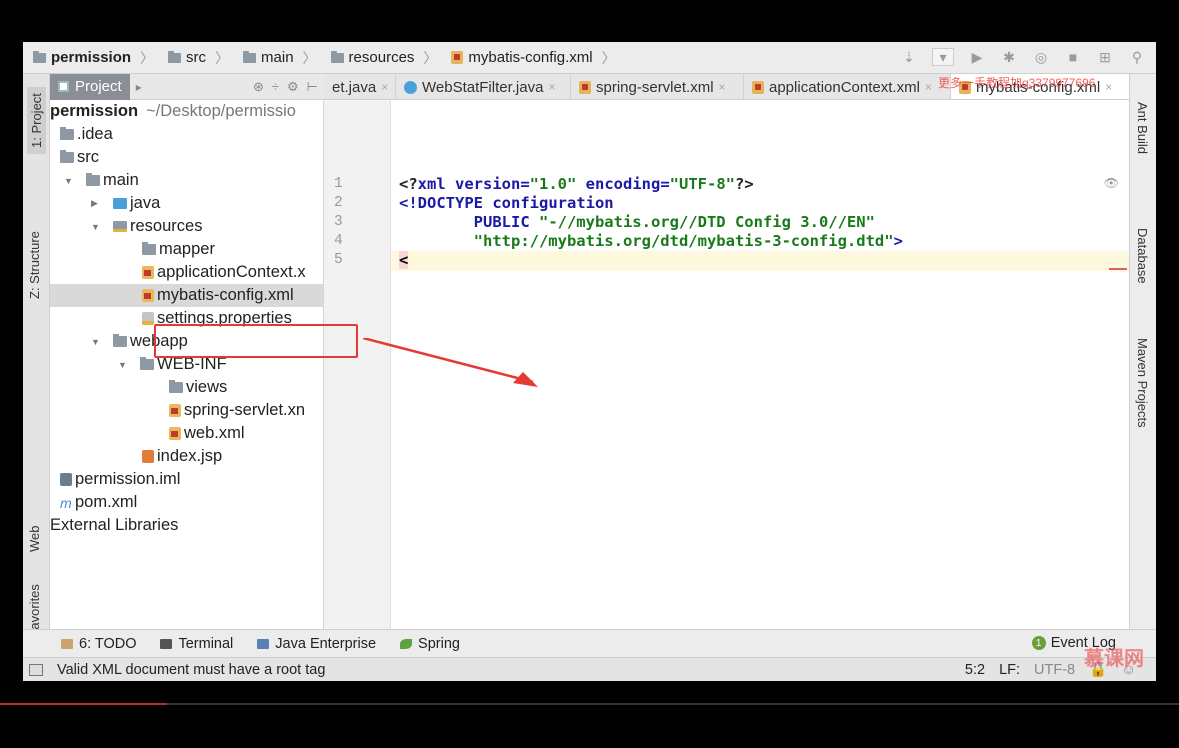  What do you see at coordinates (232, 249) in the screenshot?
I see `tree-node-mapper: mapper` at bounding box center [232, 249].